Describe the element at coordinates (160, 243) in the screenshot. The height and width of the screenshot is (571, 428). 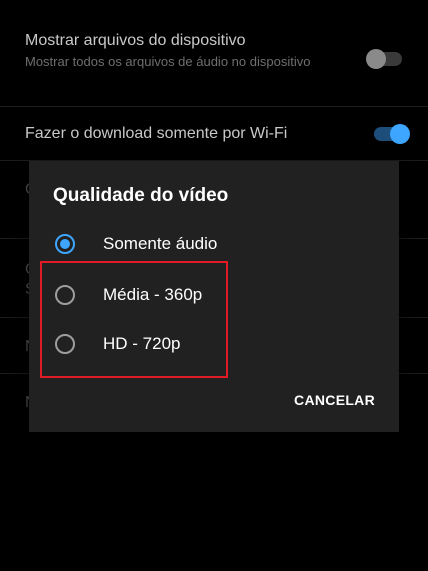
I see `option-label: Somente áudio` at that location.